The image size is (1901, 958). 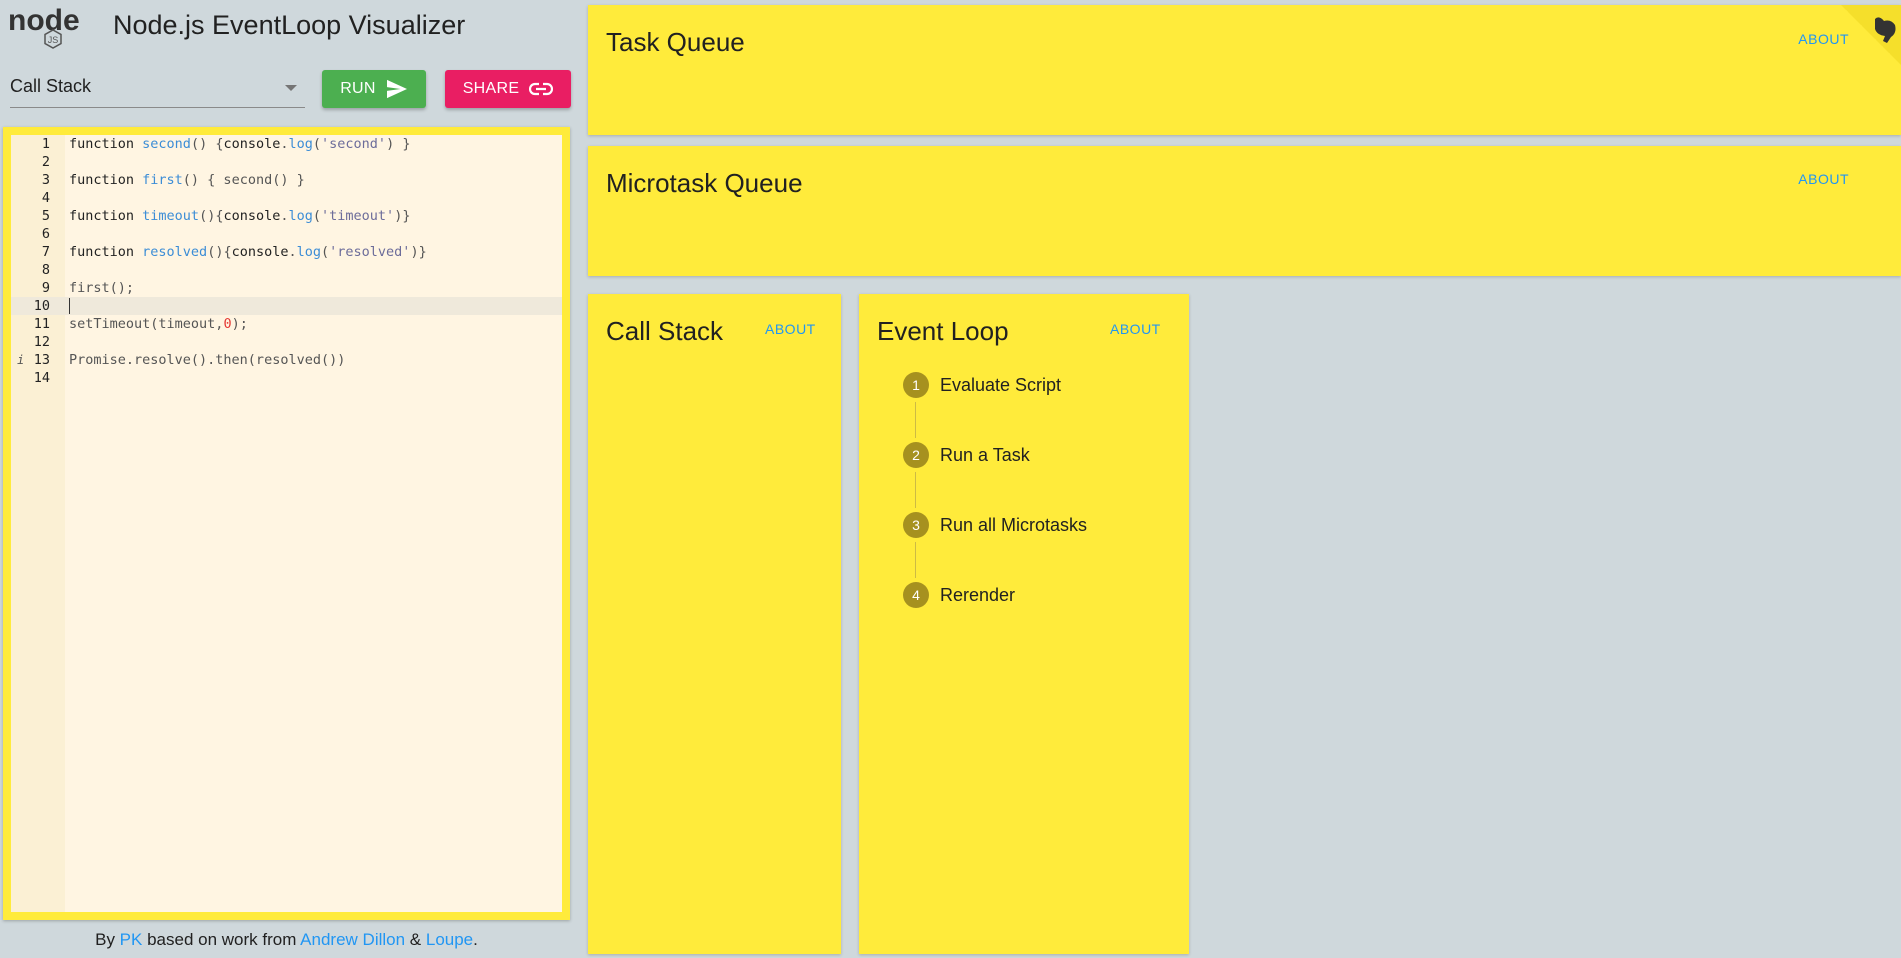 What do you see at coordinates (44, 20) in the screenshot?
I see `svg-text: node` at bounding box center [44, 20].